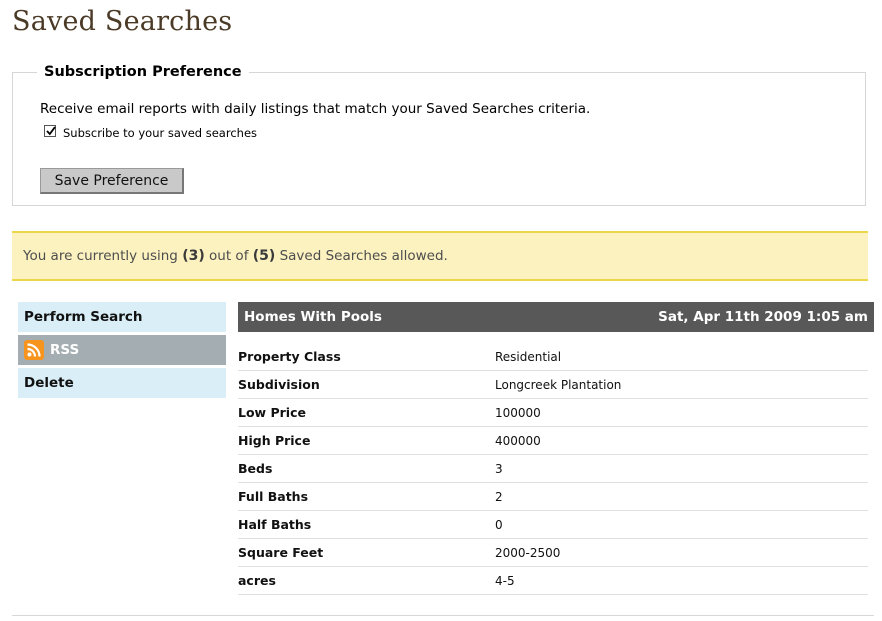  I want to click on table-row: Full Baths 2, so click(553, 496).